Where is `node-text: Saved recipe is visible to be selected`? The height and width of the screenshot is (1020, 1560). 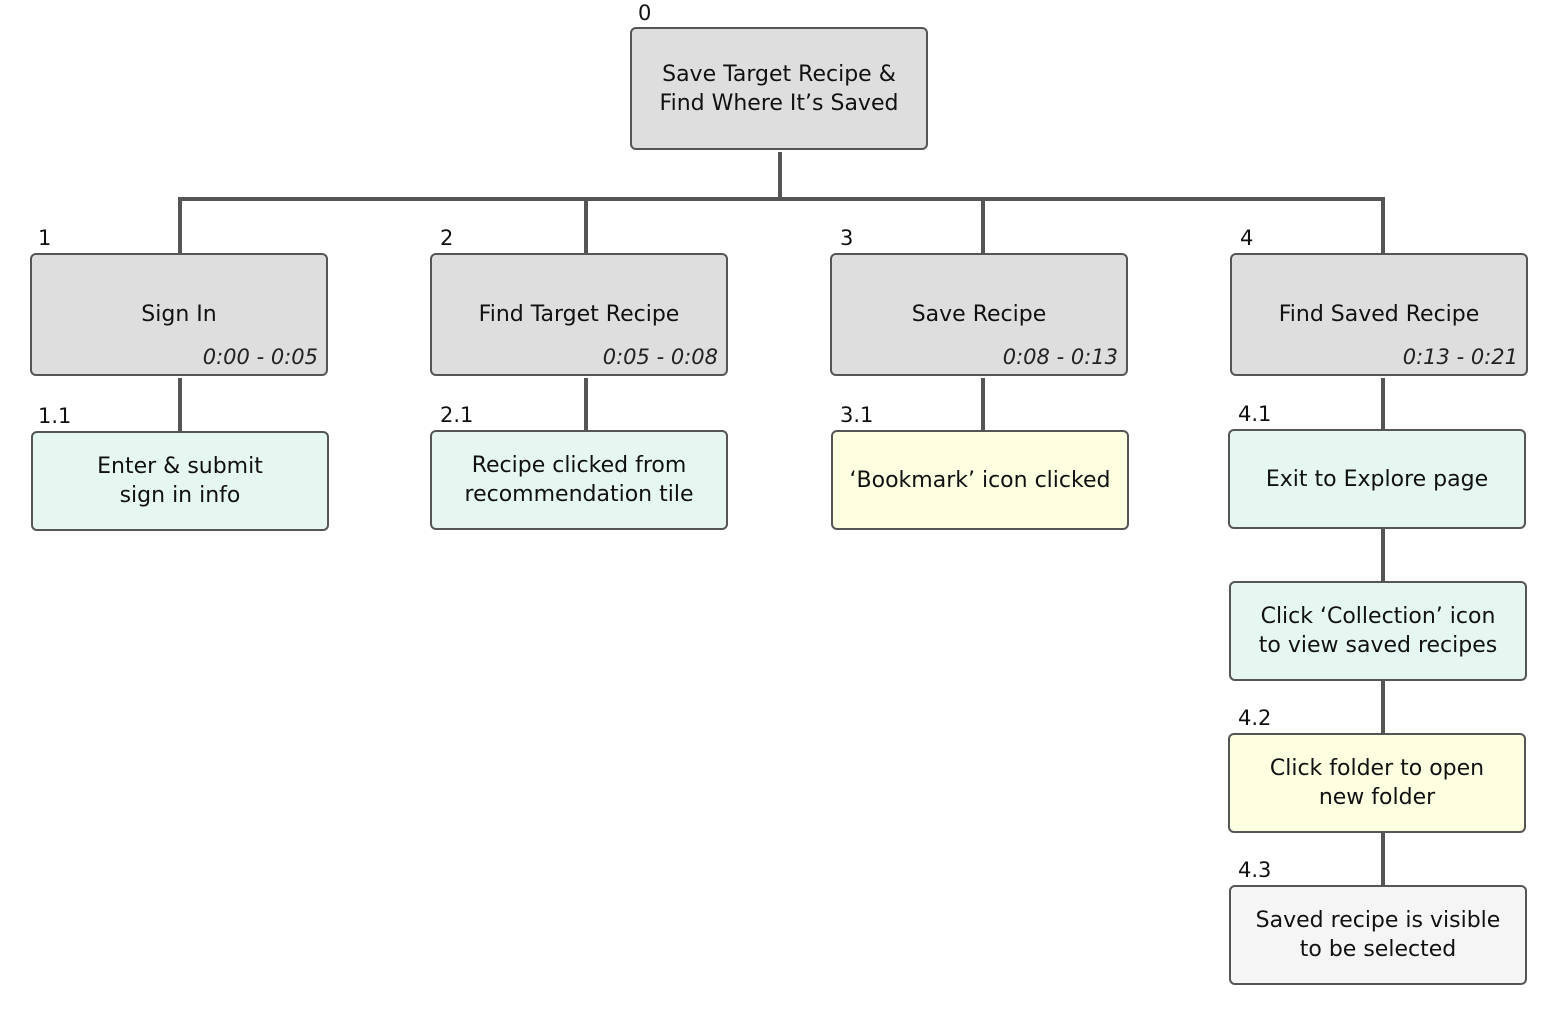 node-text: Saved recipe is visible to be selected is located at coordinates (1378, 935).